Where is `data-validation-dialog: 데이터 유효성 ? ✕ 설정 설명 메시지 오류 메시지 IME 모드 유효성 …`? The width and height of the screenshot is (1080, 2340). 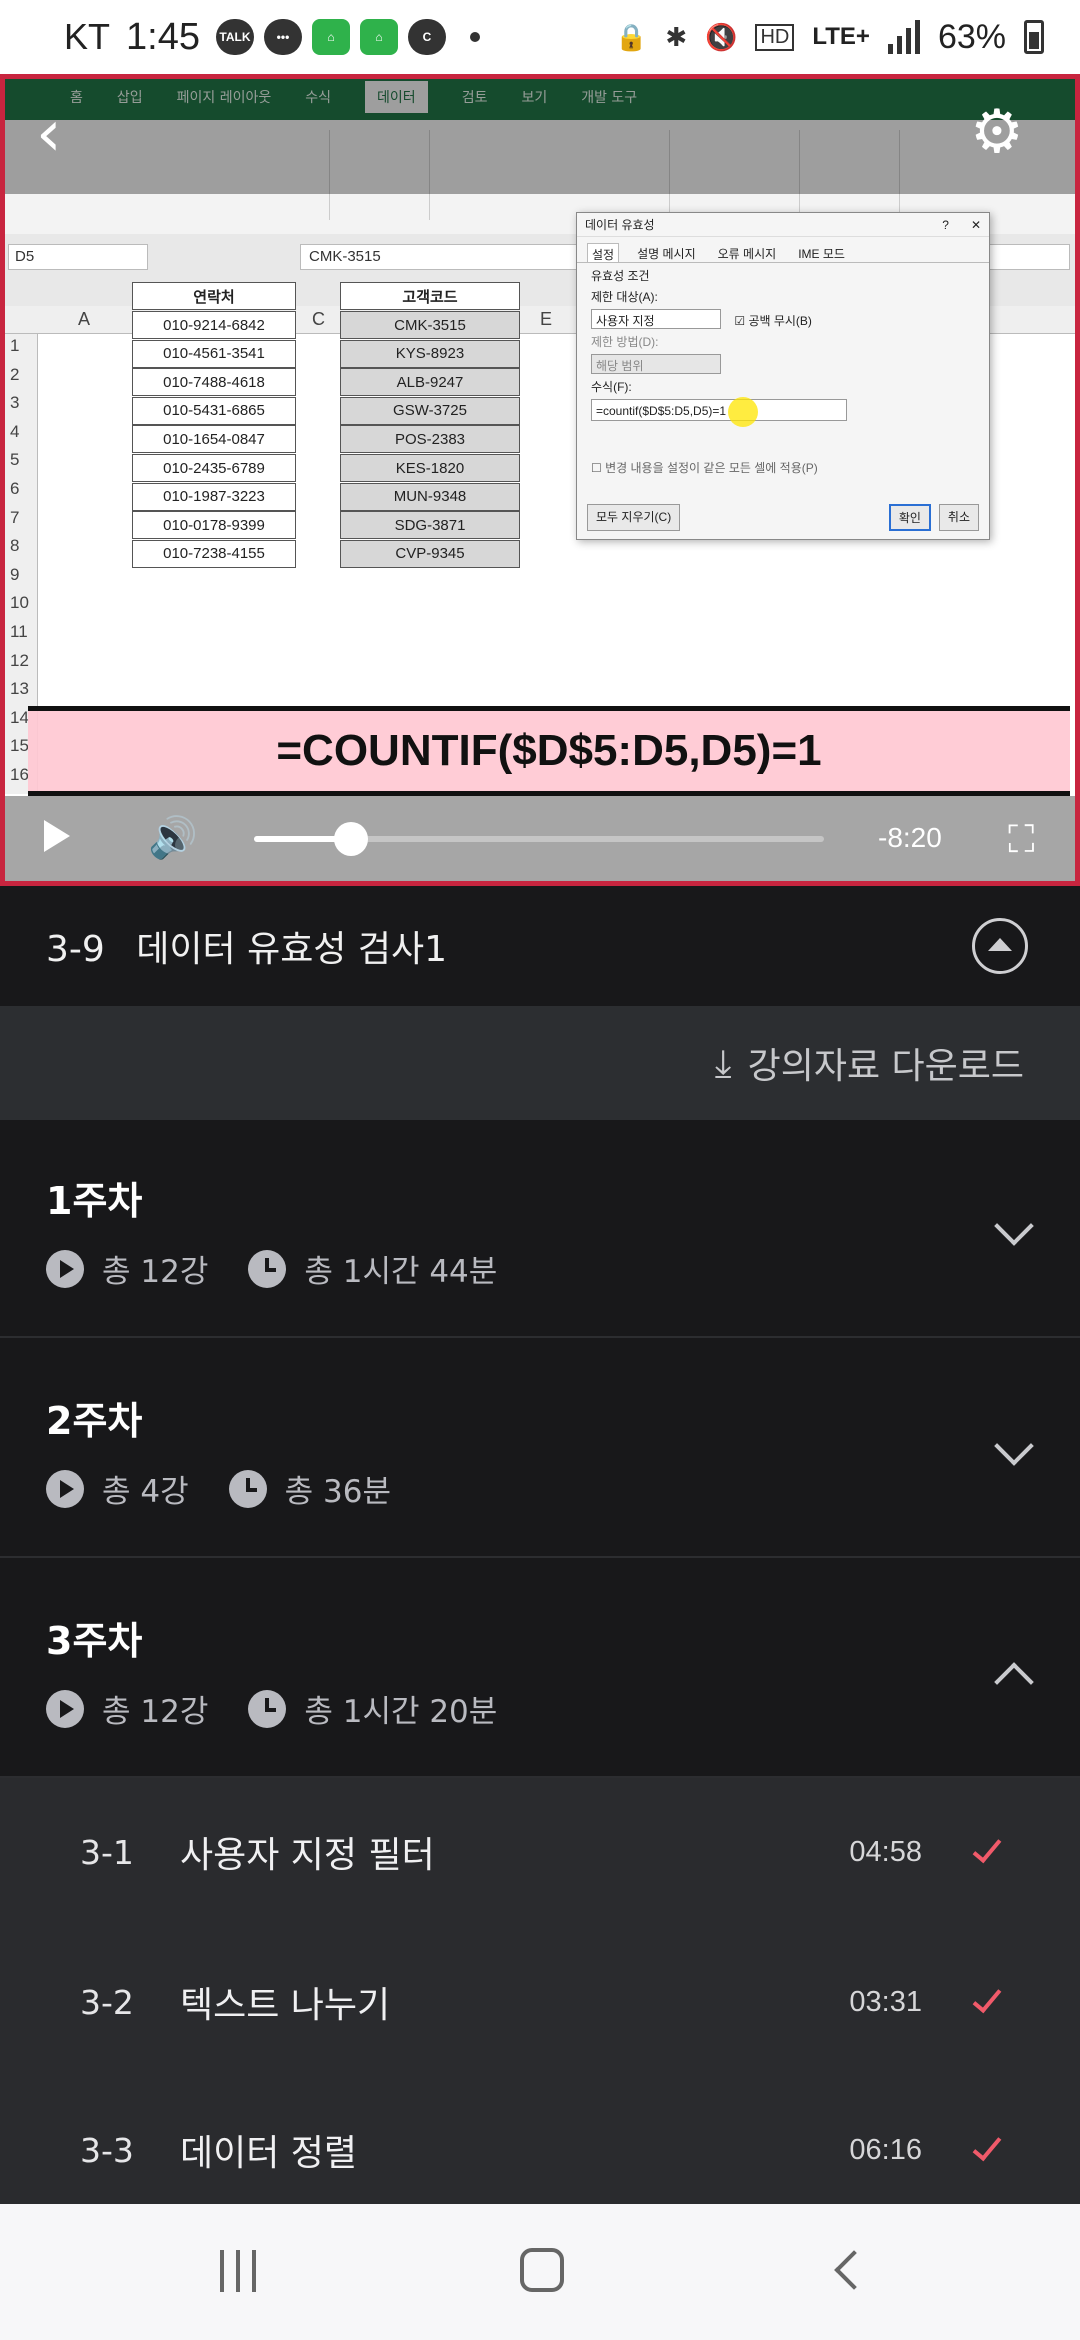
data-validation-dialog: 데이터 유효성 ? ✕ 설정 설명 메시지 오류 메시지 IME 모드 유효성 … is located at coordinates (783, 376).